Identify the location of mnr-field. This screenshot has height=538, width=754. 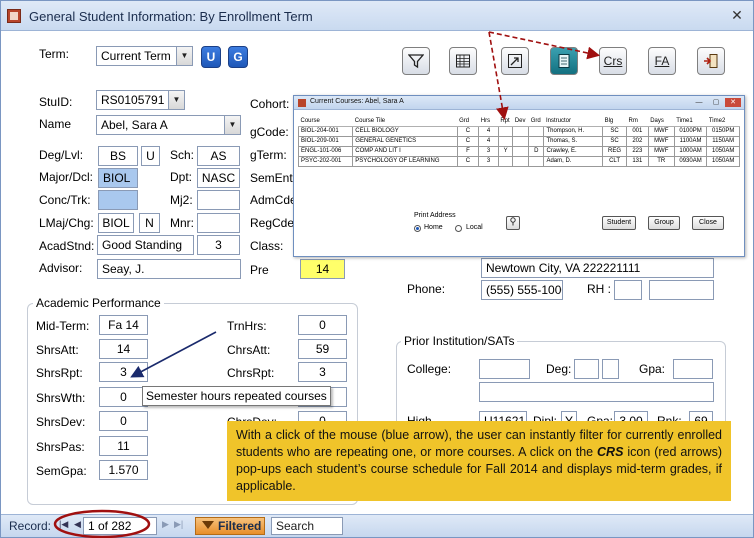
(218, 223).